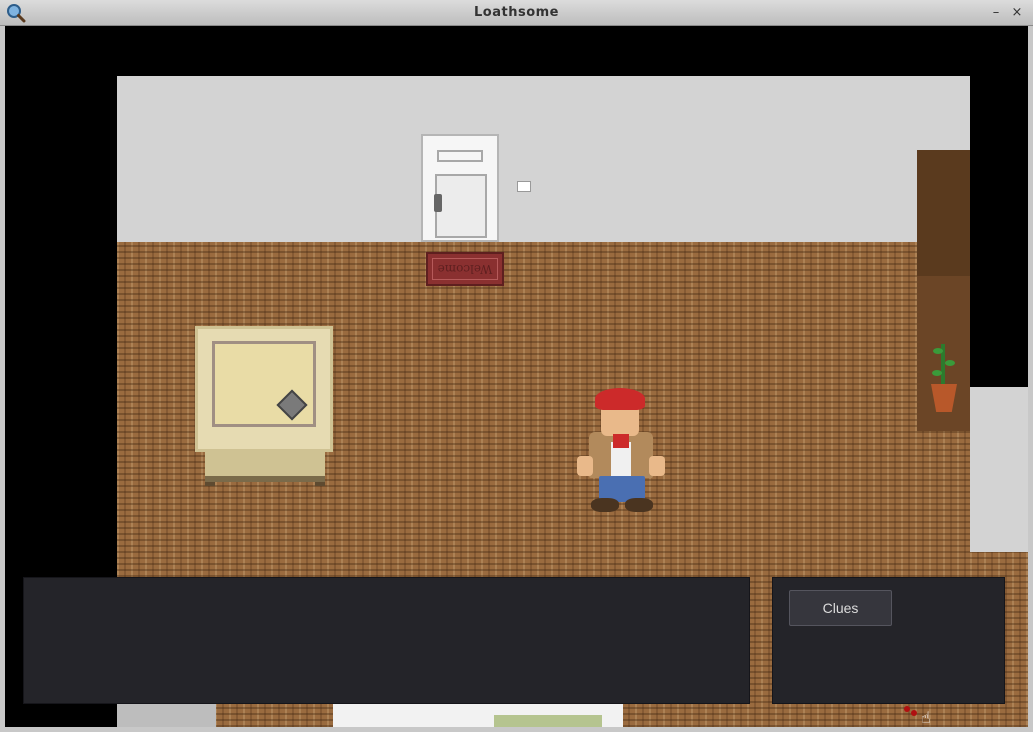 The height and width of the screenshot is (732, 1033). I want to click on minimize-button: –, so click(996, 13).